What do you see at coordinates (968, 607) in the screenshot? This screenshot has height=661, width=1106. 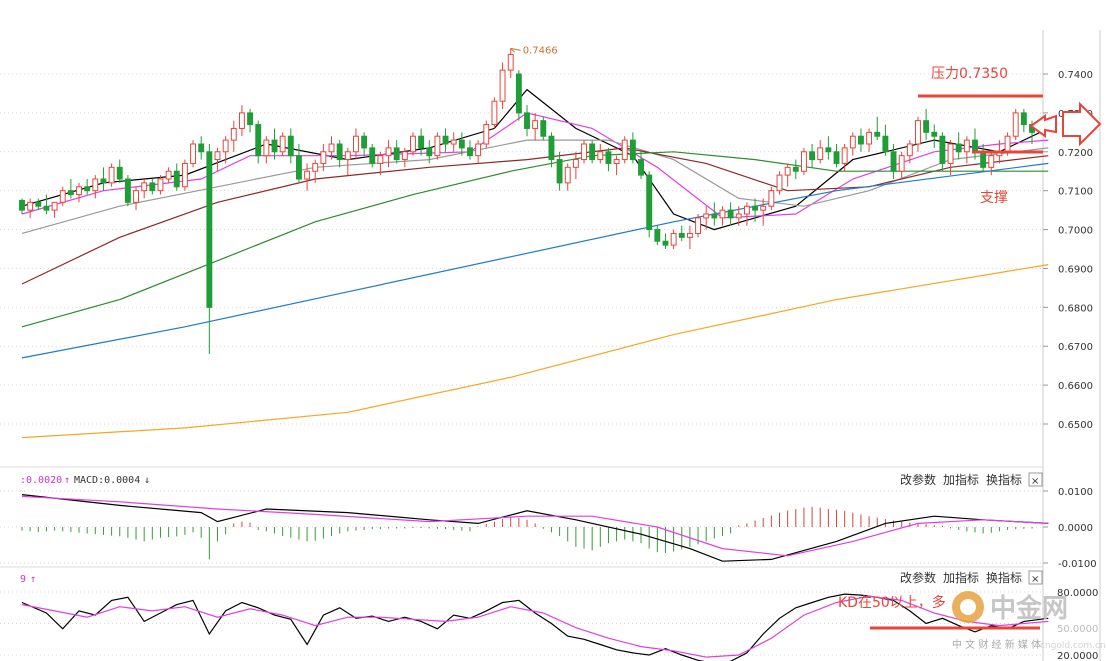 I see `watermark-logo-inner` at bounding box center [968, 607].